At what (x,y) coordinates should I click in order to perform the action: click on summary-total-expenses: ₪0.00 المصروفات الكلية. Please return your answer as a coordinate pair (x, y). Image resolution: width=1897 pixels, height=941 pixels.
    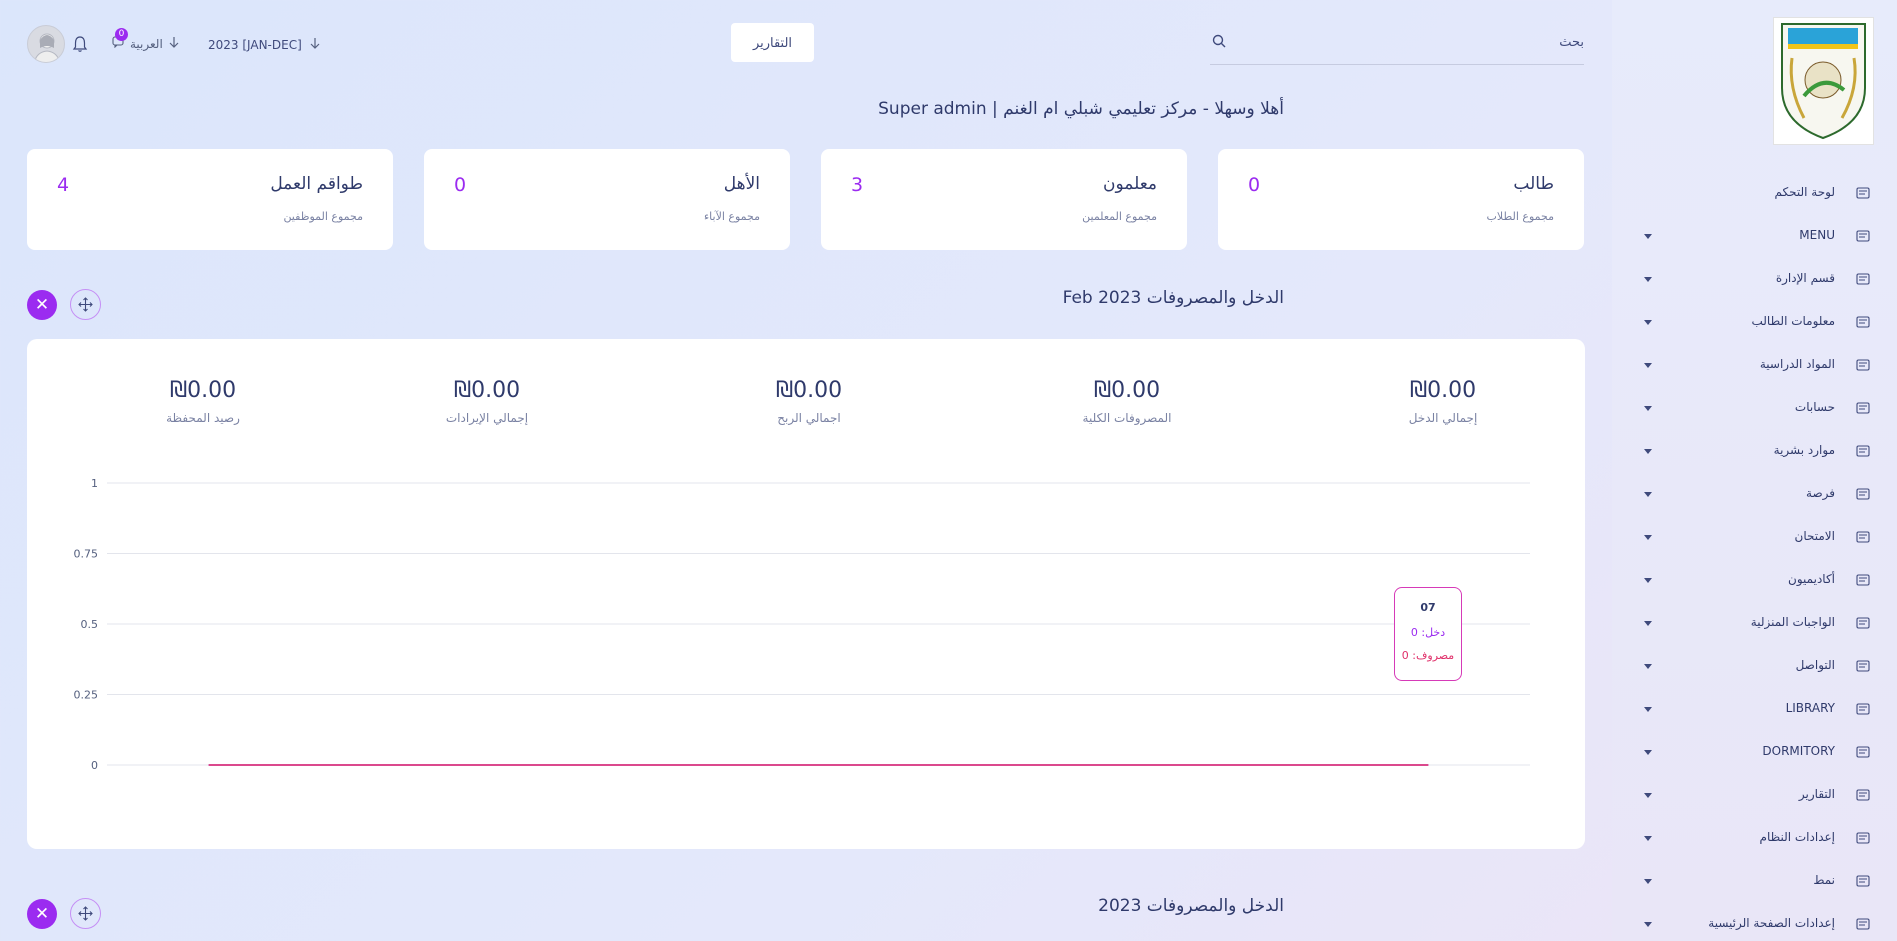
    Looking at the image, I should click on (1127, 401).